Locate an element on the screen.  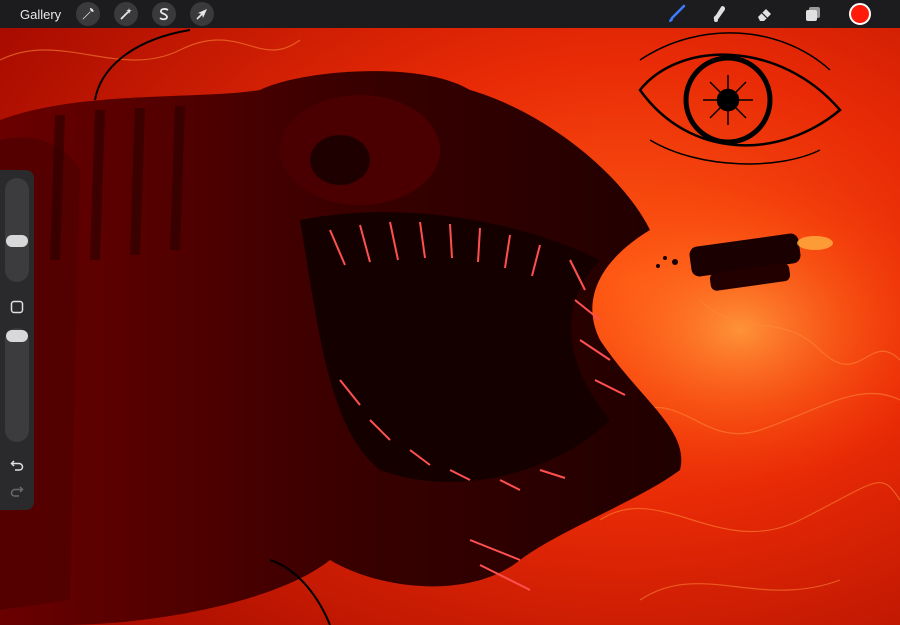
brush-size-thumb is located at coordinates (17, 240).